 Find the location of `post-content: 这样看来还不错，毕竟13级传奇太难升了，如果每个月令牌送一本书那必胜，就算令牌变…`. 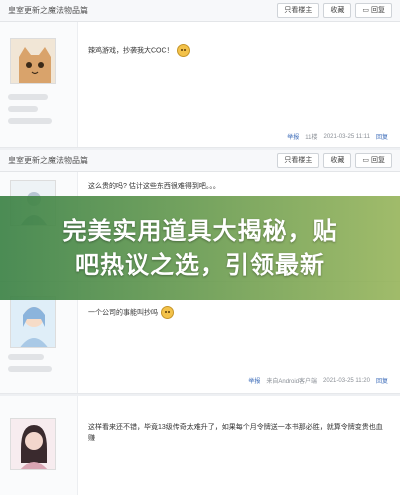

post-content: 这样看来还不错，毕竟13级传奇太难升了，如果每个月令牌送一本书那必胜，就算令牌变… is located at coordinates (236, 433).